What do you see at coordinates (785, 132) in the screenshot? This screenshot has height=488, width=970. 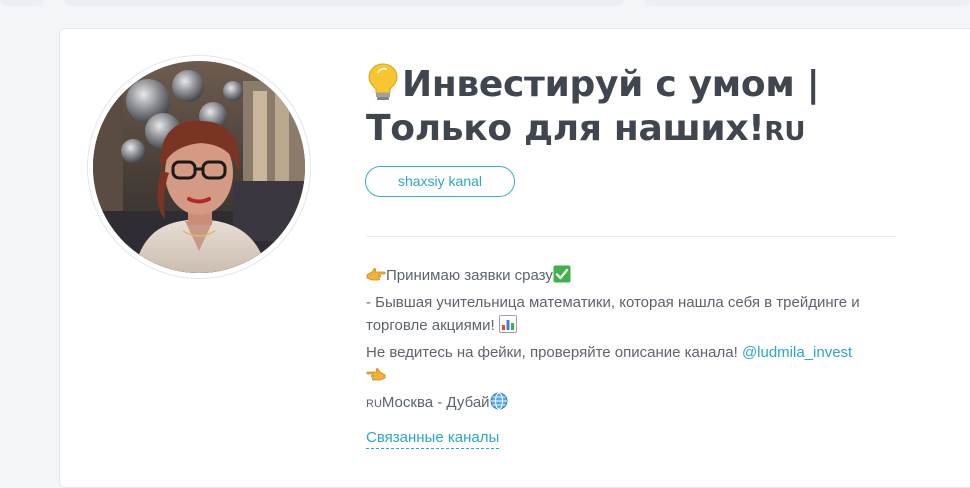 I see `title-flag-ru: RU` at bounding box center [785, 132].